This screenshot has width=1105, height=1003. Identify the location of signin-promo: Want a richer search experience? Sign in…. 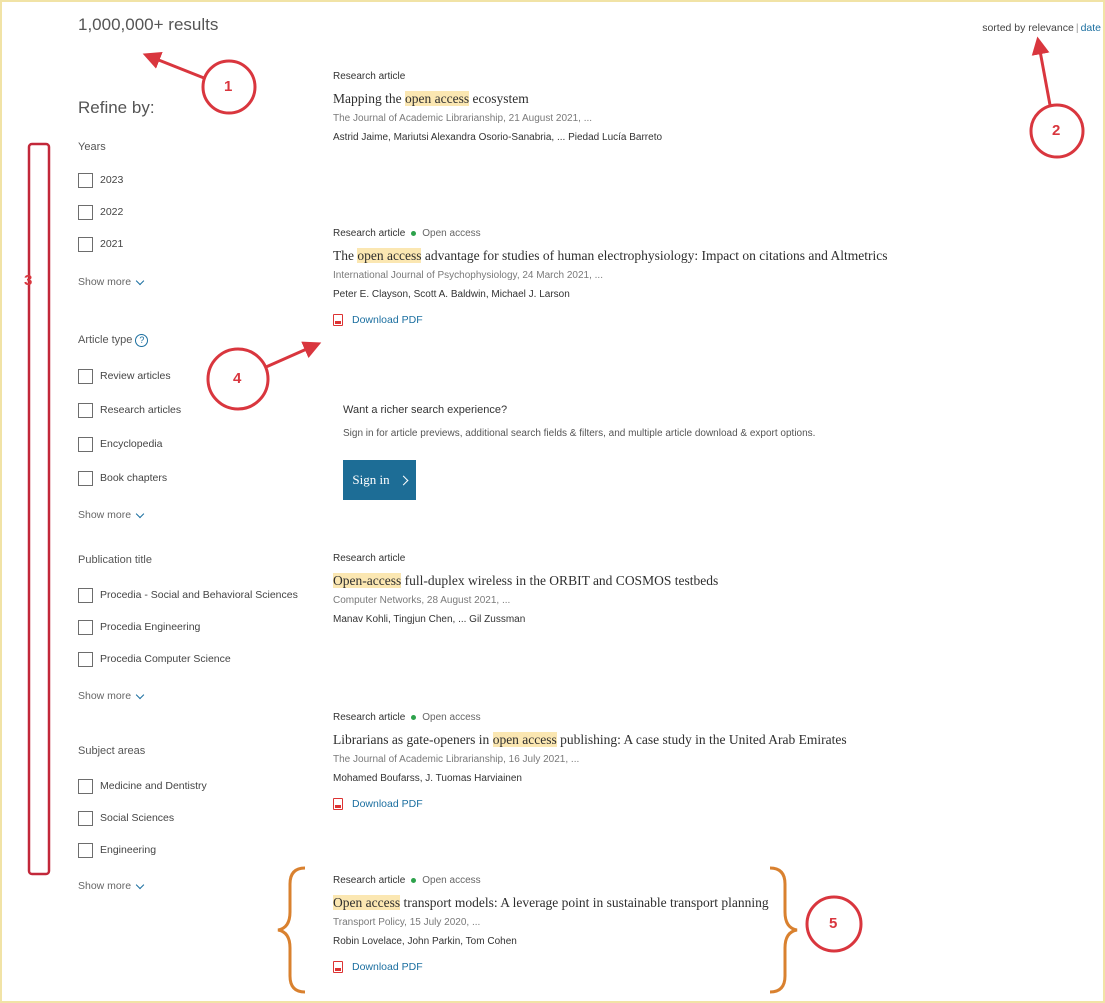
(613, 452).